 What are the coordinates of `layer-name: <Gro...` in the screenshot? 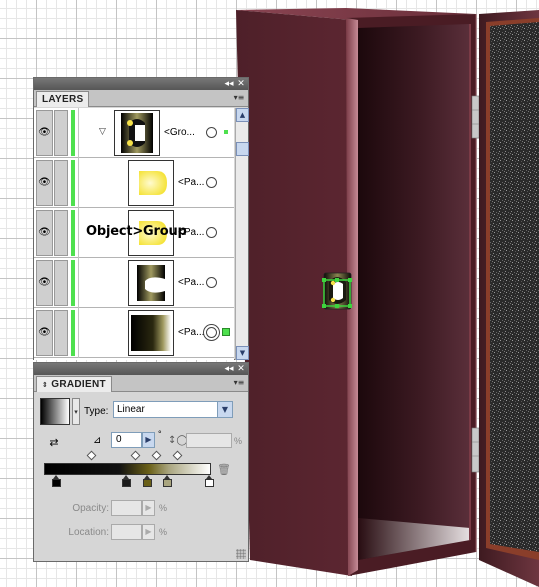 It's located at (179, 132).